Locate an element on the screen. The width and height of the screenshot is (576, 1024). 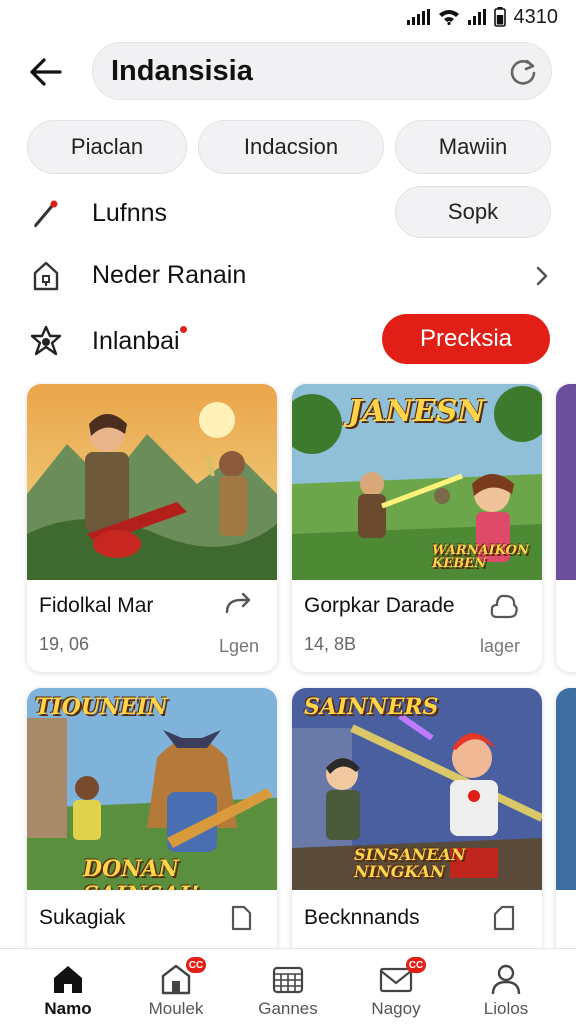
notification-dot is located at coordinates (183, 329).